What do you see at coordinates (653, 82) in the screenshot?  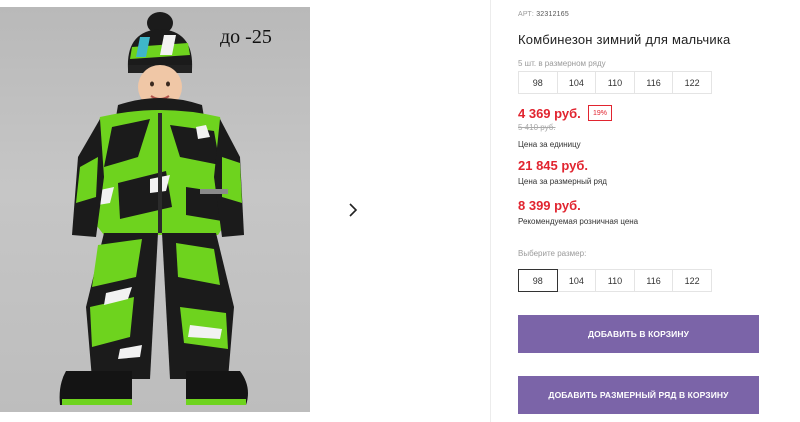 I see `pack-size-116: 116` at bounding box center [653, 82].